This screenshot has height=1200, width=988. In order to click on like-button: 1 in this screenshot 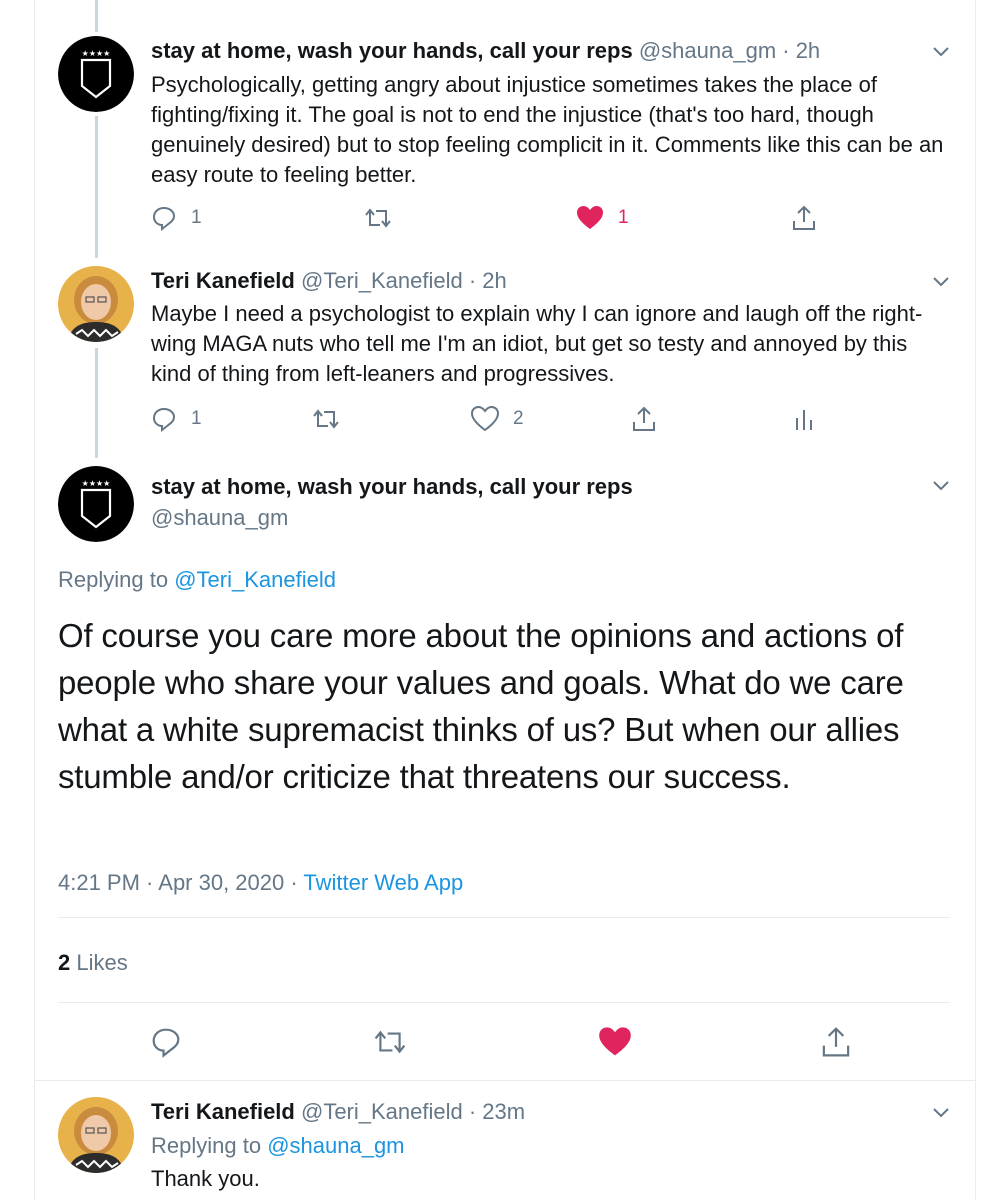, I will do `click(602, 218)`.